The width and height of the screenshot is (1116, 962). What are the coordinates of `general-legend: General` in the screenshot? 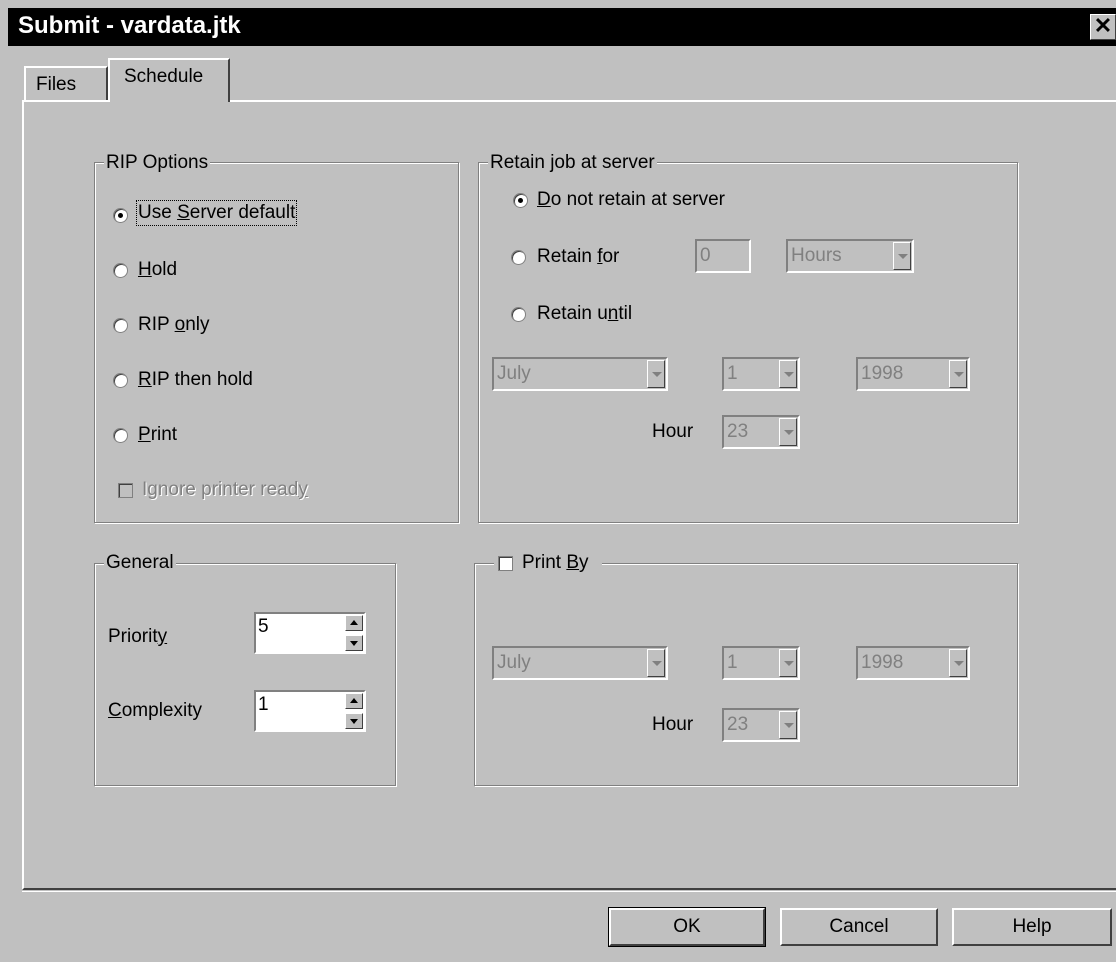 It's located at (140, 563).